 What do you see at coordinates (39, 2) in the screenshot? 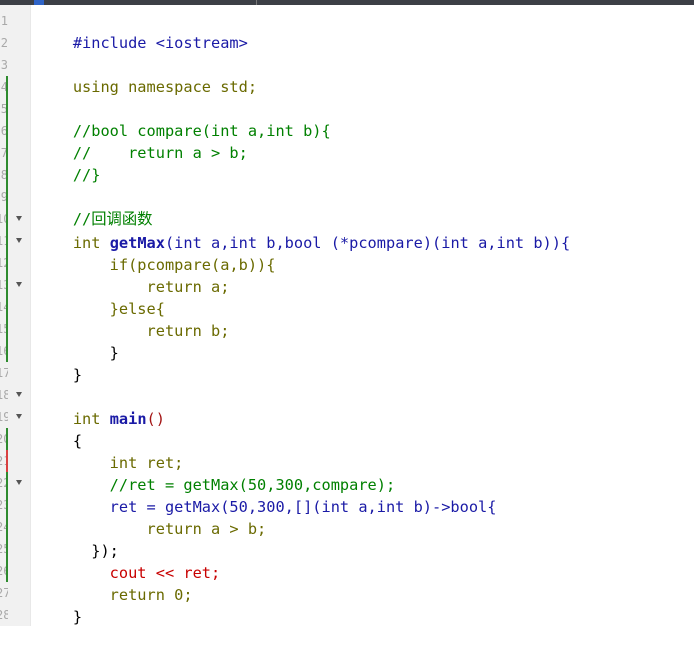
I see `active-tab-indicator` at bounding box center [39, 2].